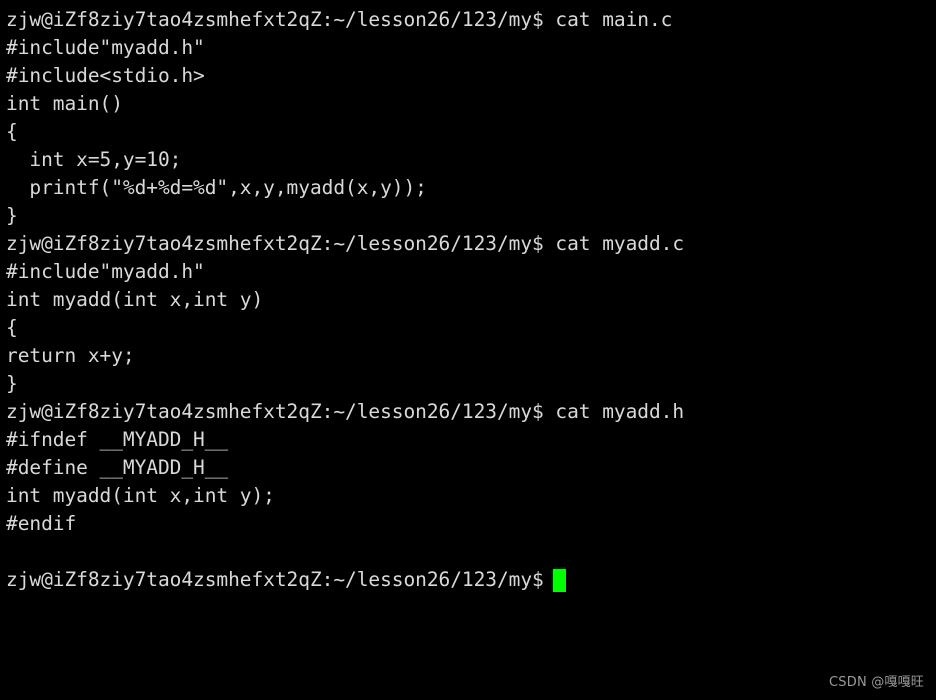  I want to click on terminal-output-line: int myadd(int x,int y), so click(135, 299).